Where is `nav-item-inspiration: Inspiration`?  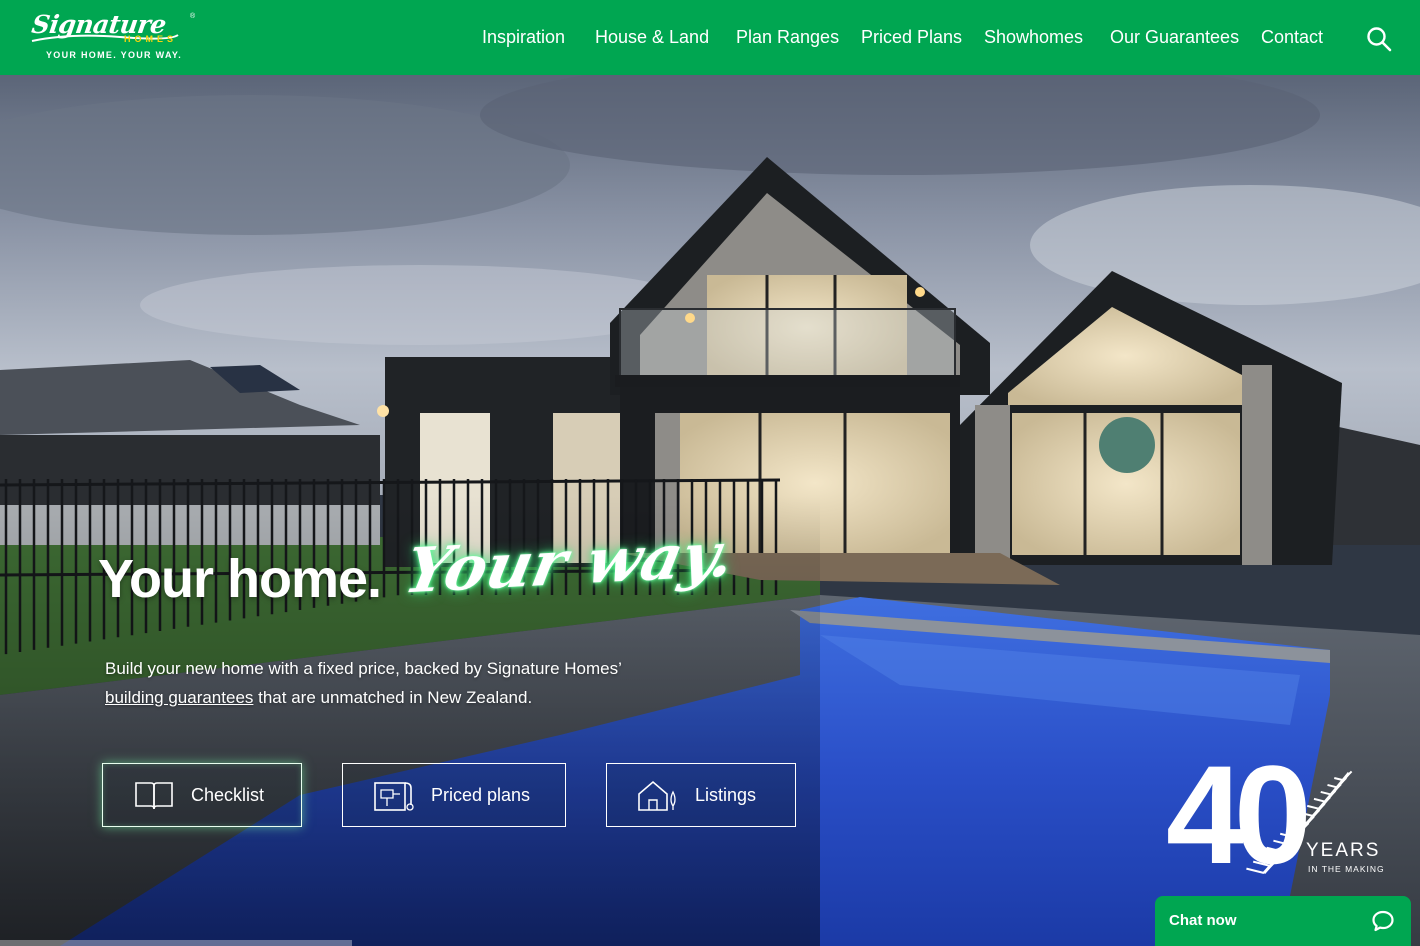 nav-item-inspiration: Inspiration is located at coordinates (523, 37).